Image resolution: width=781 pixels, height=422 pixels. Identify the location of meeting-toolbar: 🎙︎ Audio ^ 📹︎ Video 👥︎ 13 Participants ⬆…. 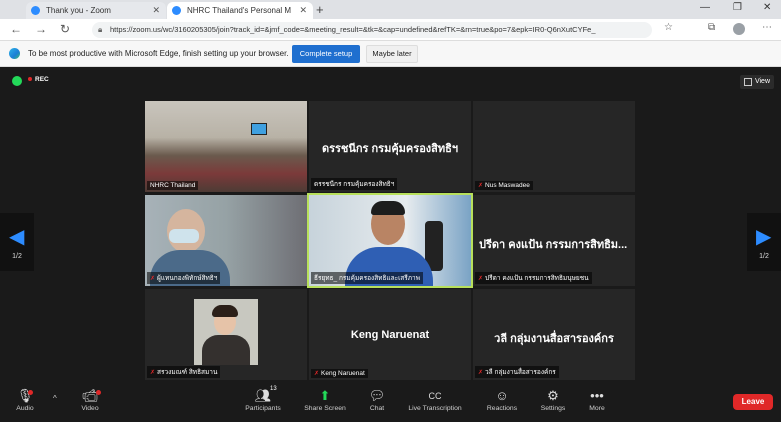
(390, 403).